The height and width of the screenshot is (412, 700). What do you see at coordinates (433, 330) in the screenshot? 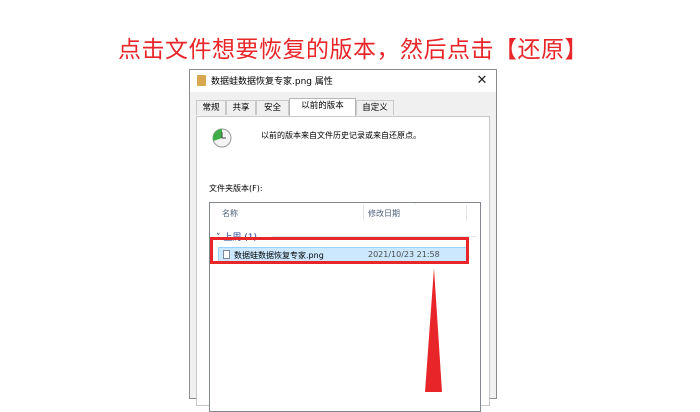
I see `annotation-arrow` at bounding box center [433, 330].